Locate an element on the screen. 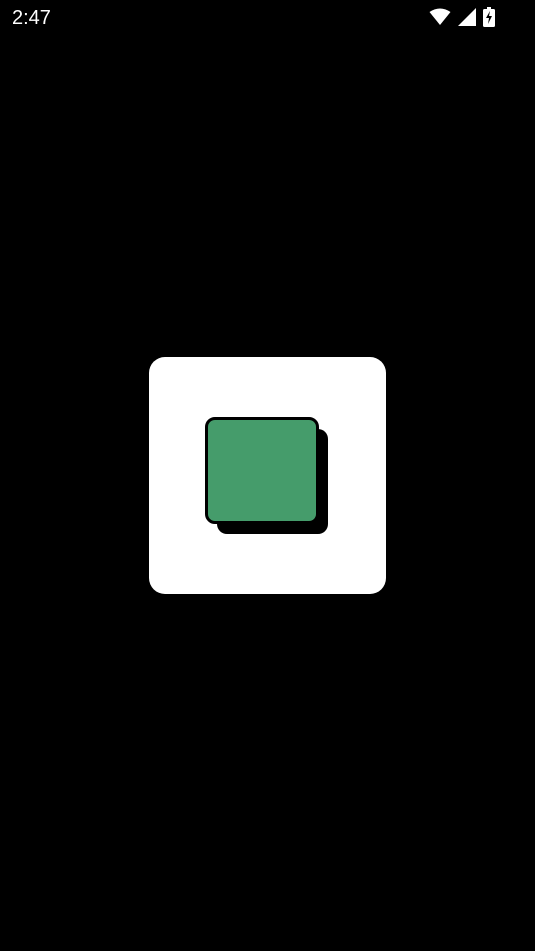 This screenshot has height=951, width=535. app-logo-square is located at coordinates (262, 470).